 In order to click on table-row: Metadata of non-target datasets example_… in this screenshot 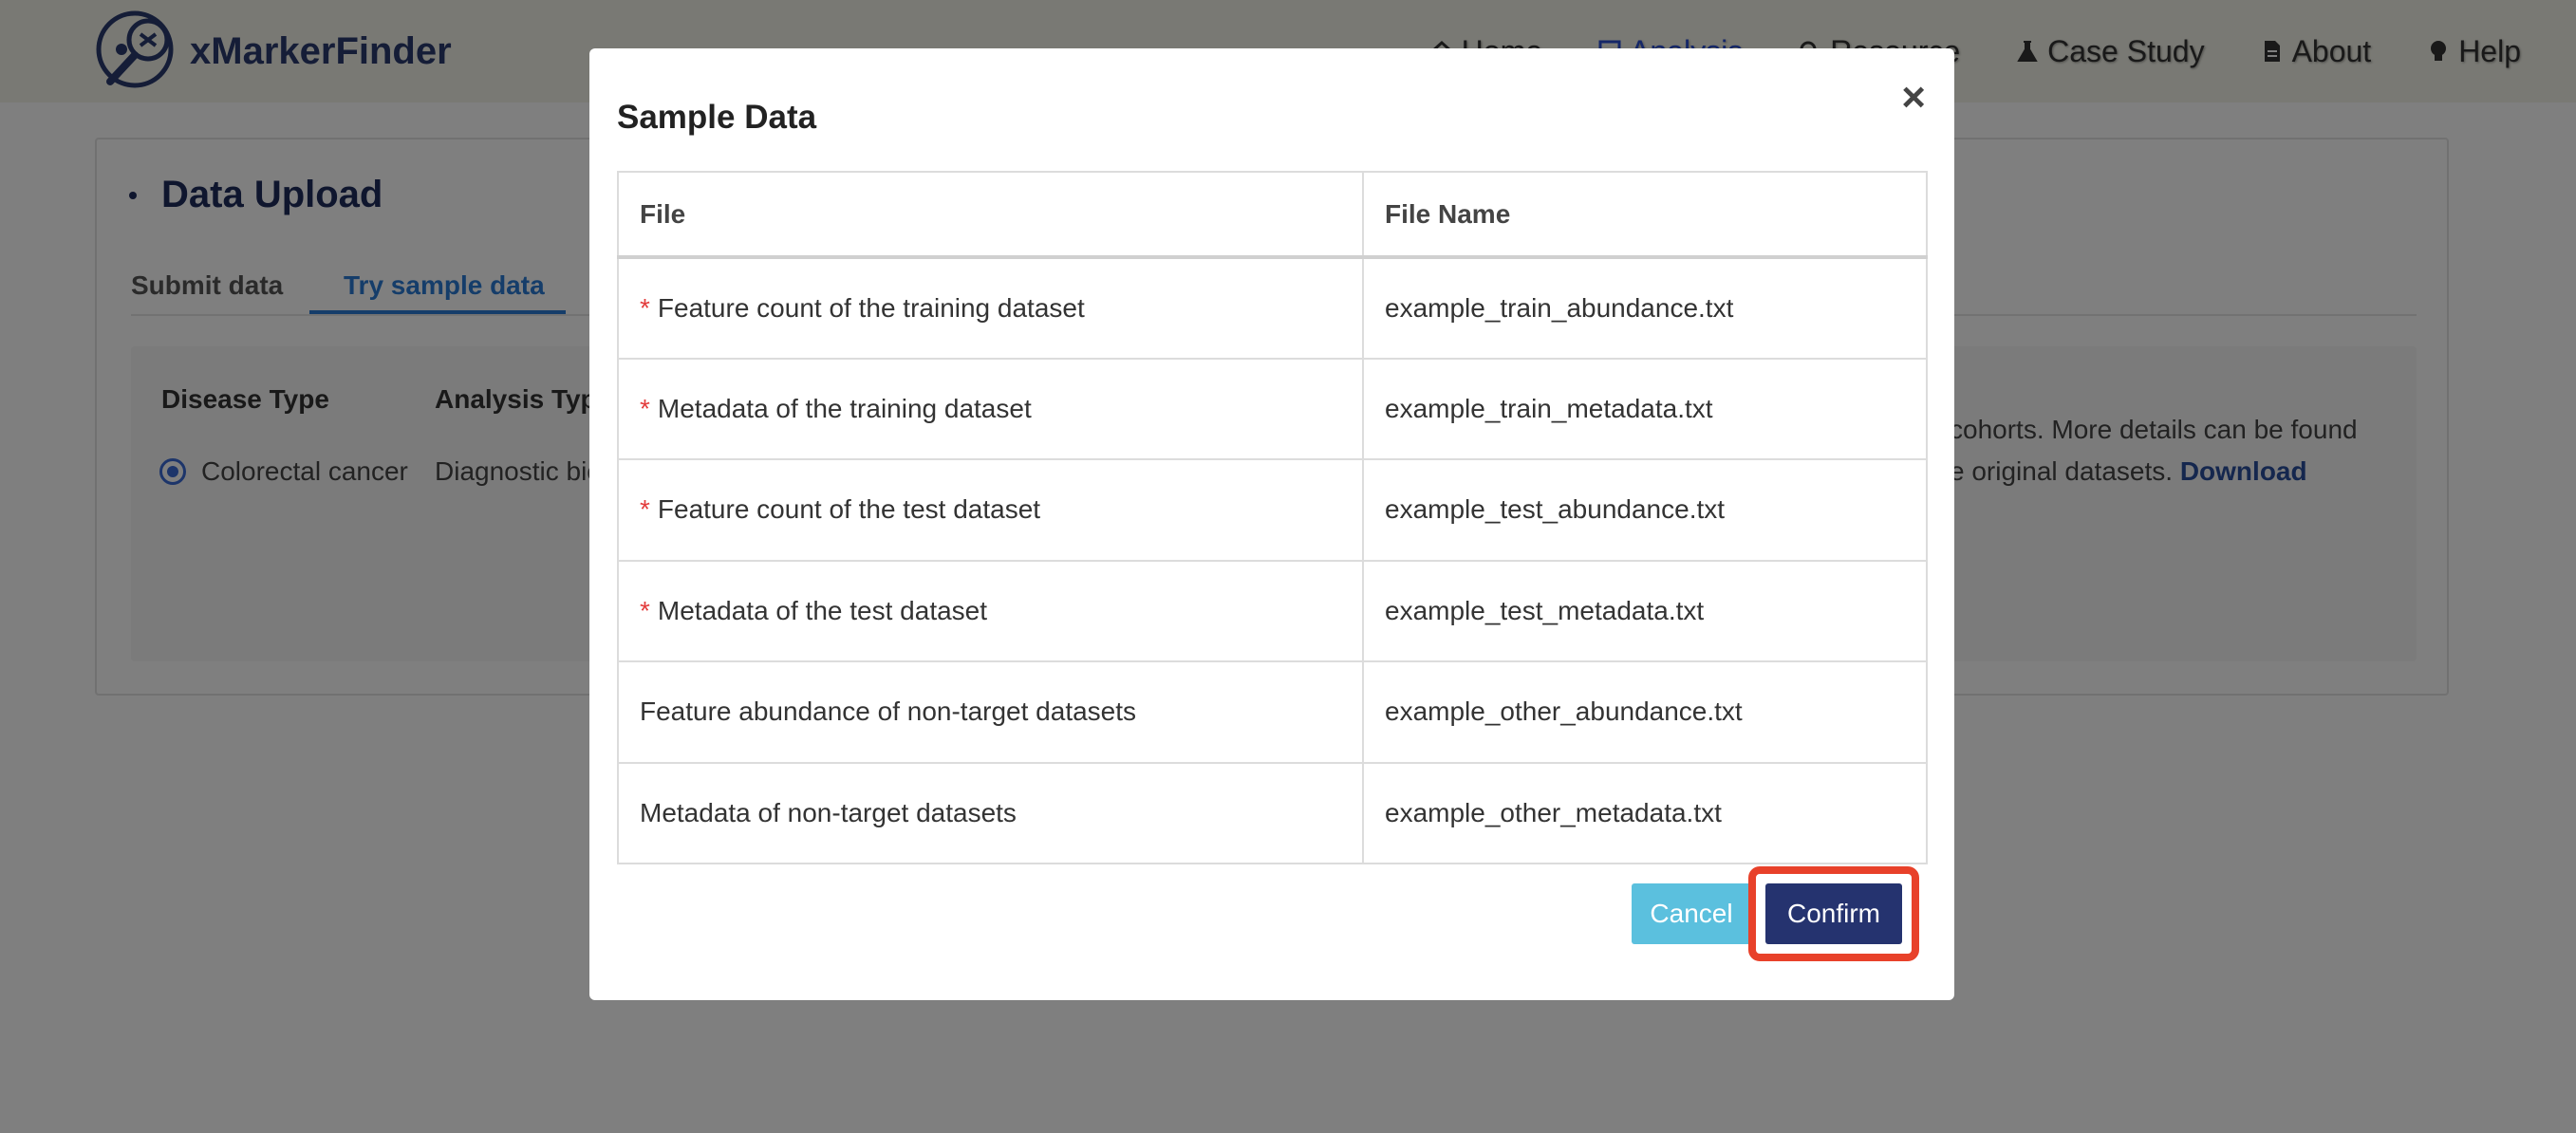, I will do `click(1272, 812)`.